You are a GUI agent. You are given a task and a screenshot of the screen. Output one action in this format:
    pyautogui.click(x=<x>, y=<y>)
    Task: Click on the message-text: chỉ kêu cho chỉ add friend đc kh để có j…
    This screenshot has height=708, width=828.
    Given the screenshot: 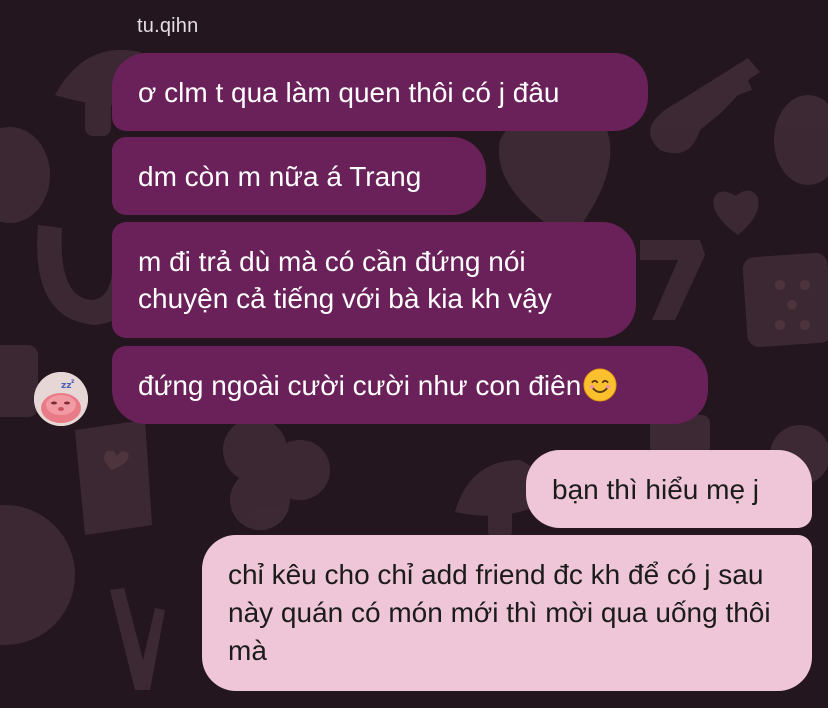 What is the action you would take?
    pyautogui.click(x=499, y=612)
    